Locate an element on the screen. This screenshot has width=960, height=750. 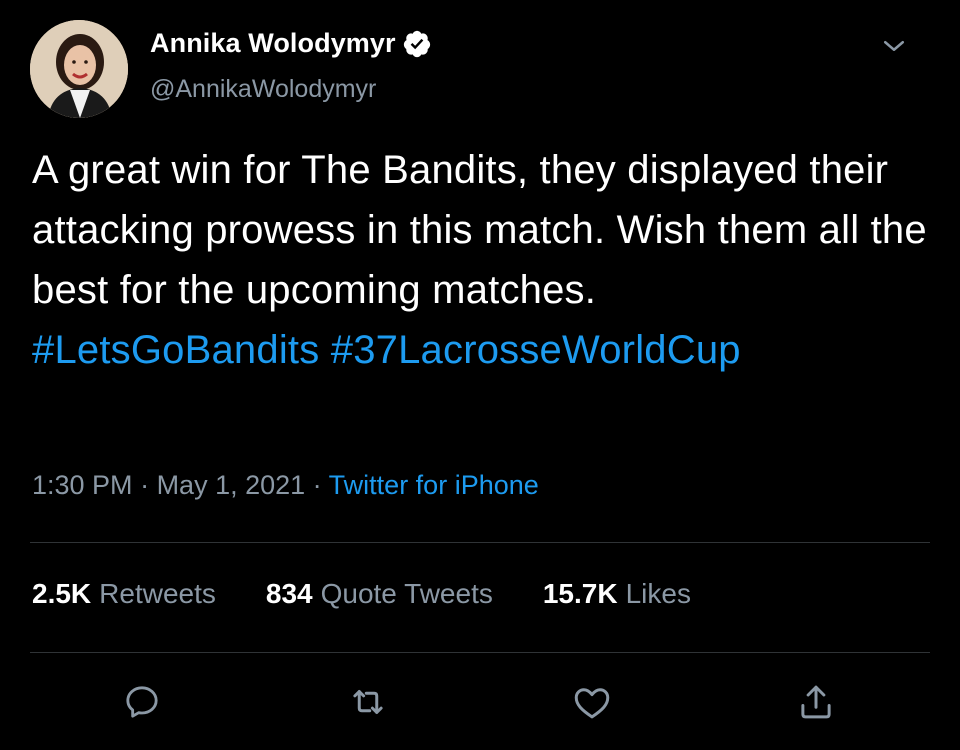
quote-tweets-count: 834 is located at coordinates (289, 593).